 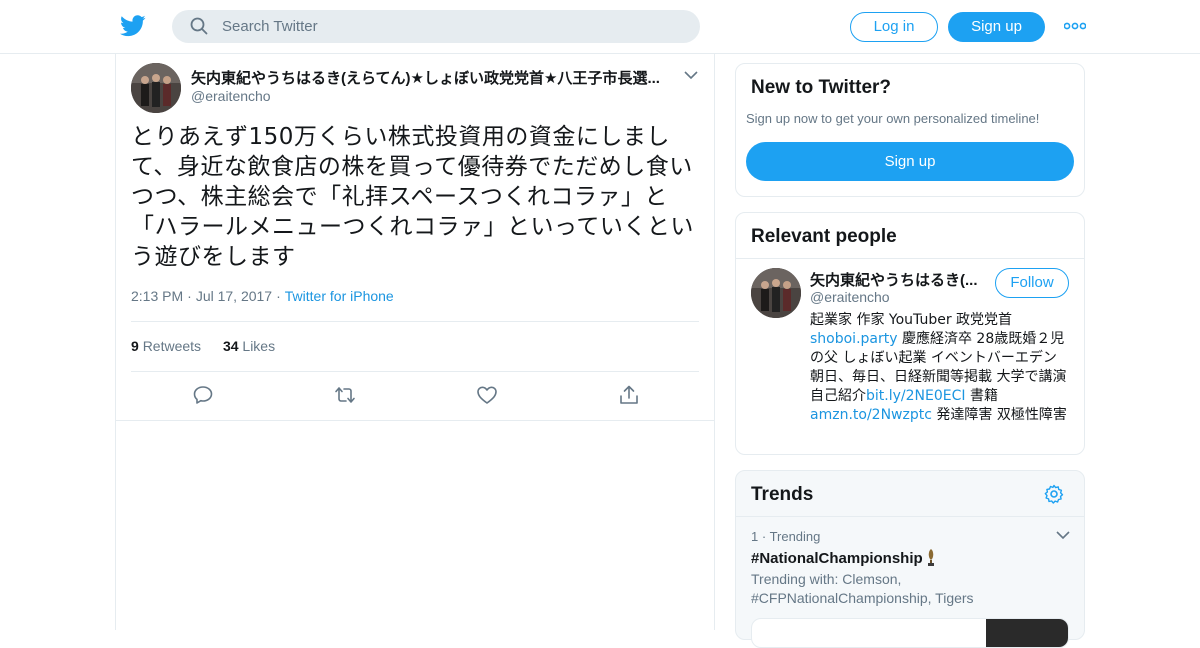 What do you see at coordinates (199, 26) in the screenshot?
I see `search-icon` at bounding box center [199, 26].